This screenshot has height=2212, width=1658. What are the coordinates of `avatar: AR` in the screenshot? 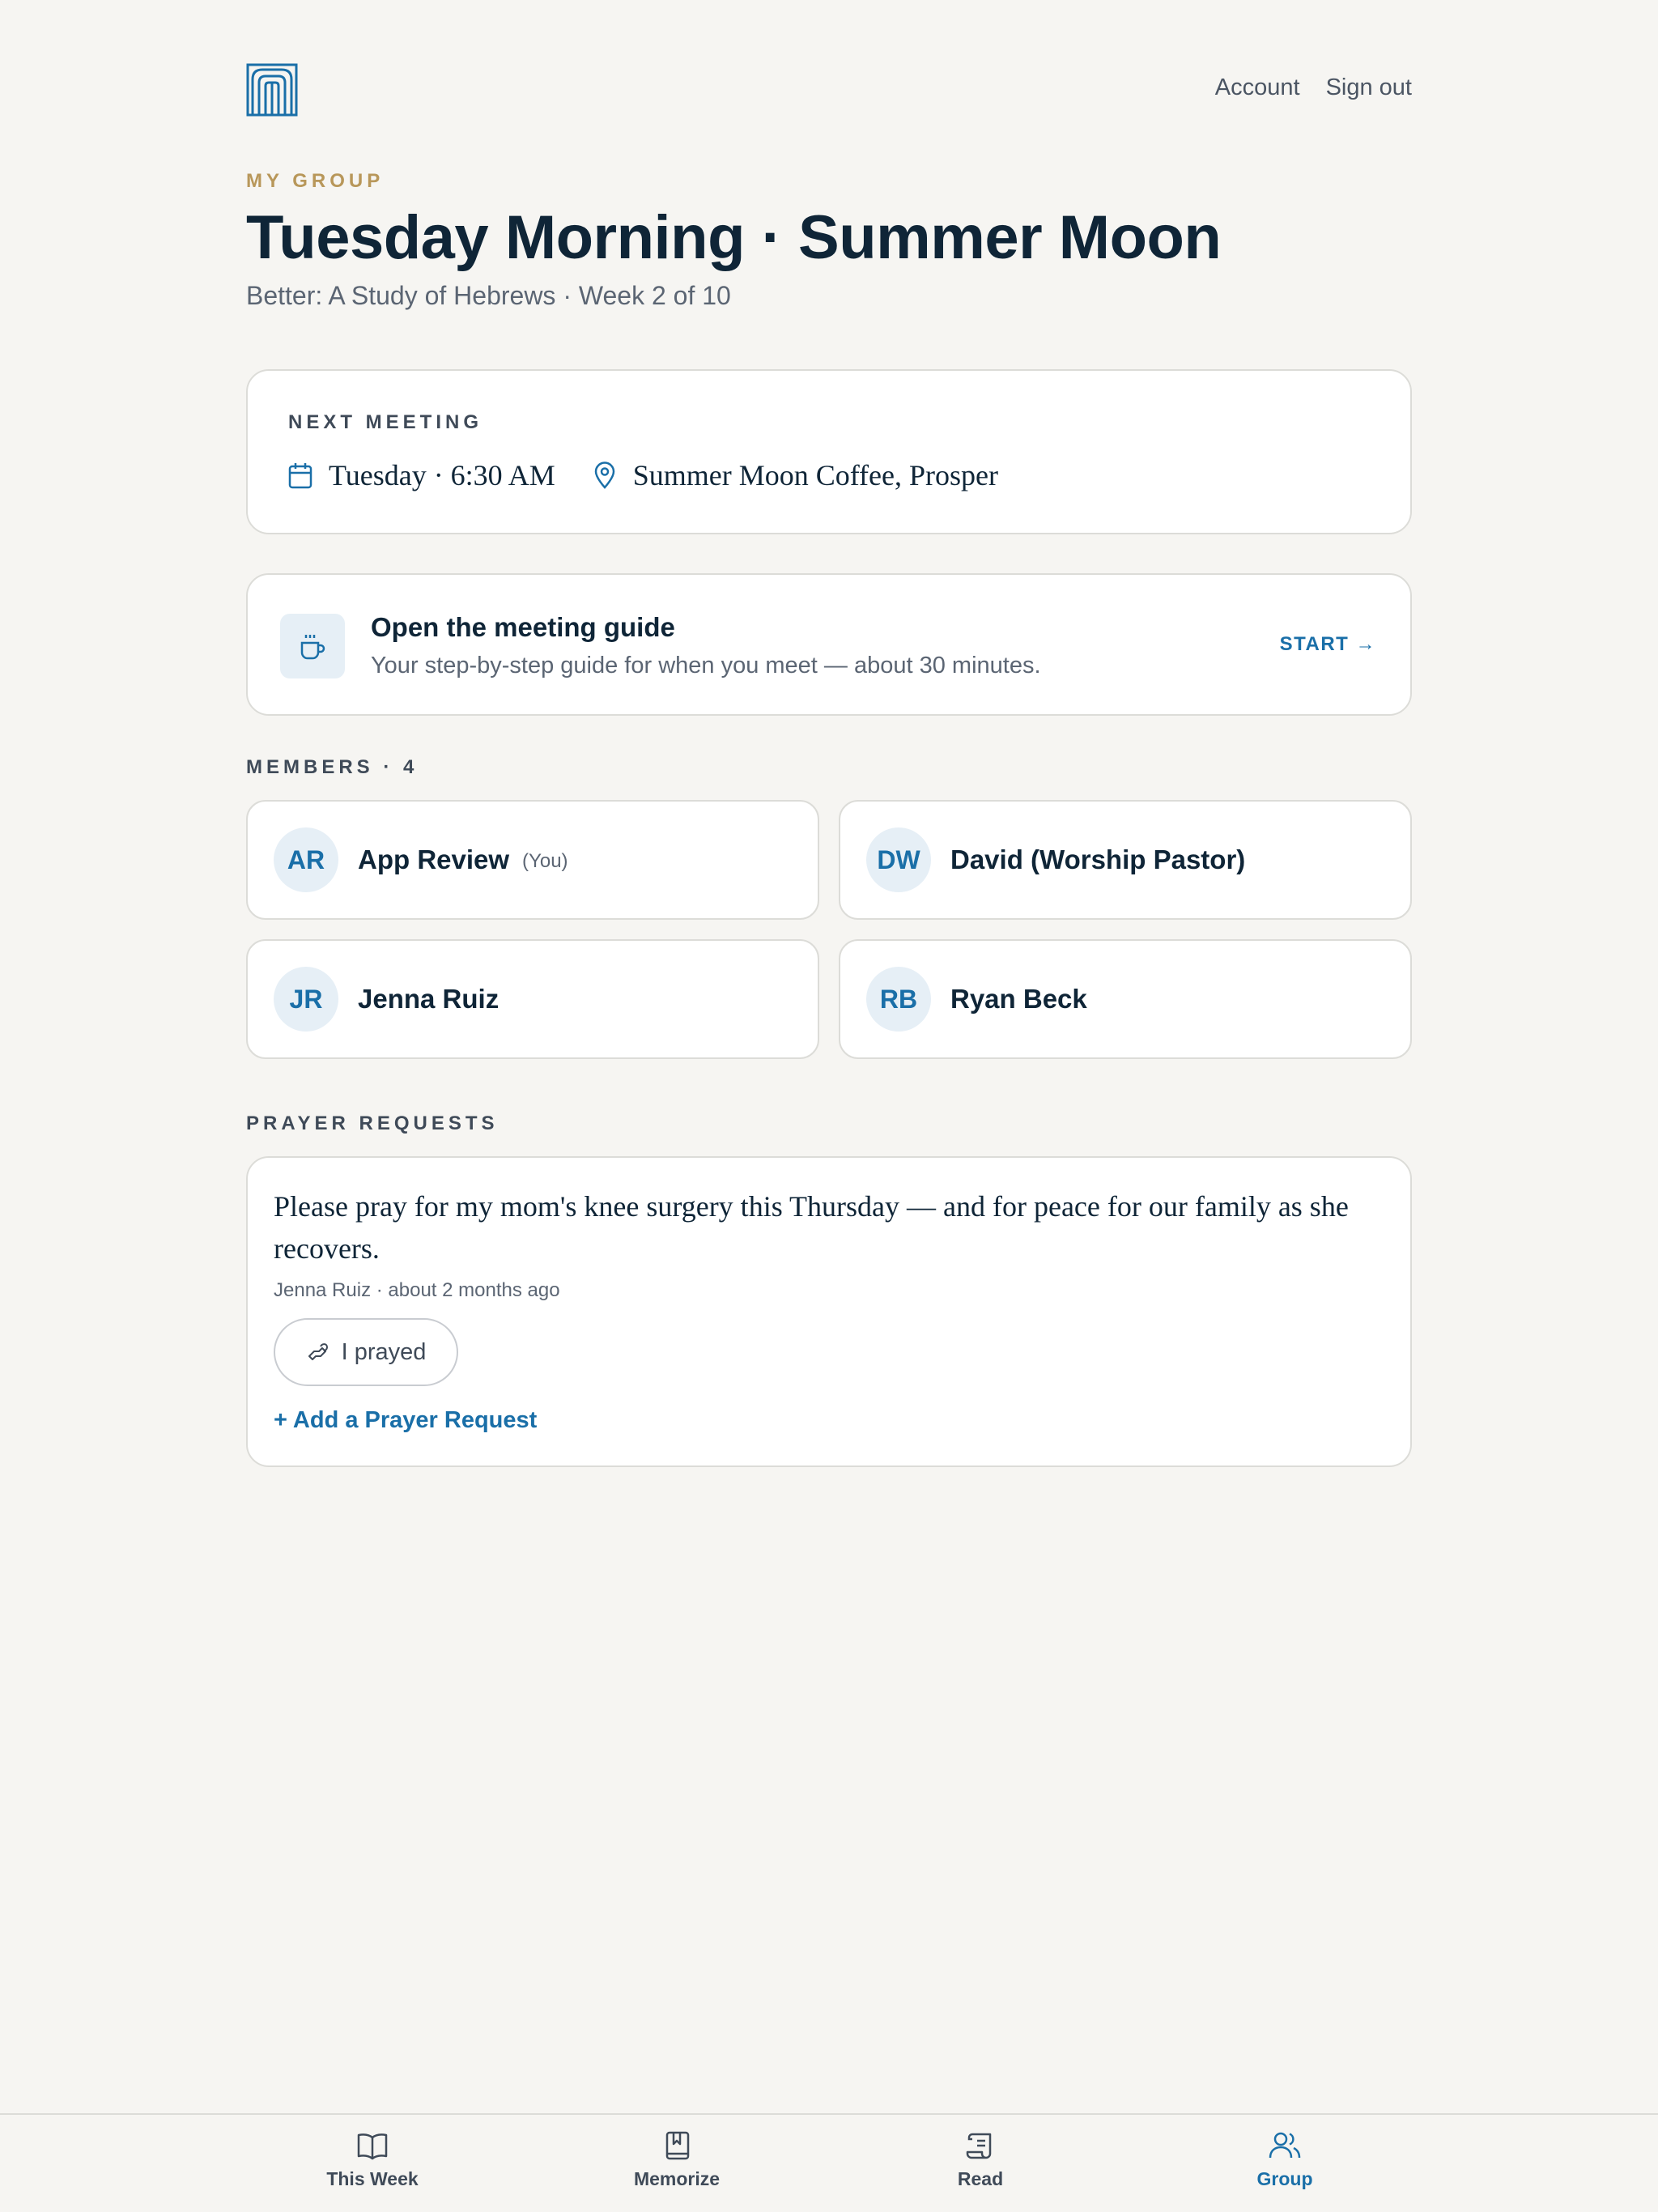 It's located at (306, 860).